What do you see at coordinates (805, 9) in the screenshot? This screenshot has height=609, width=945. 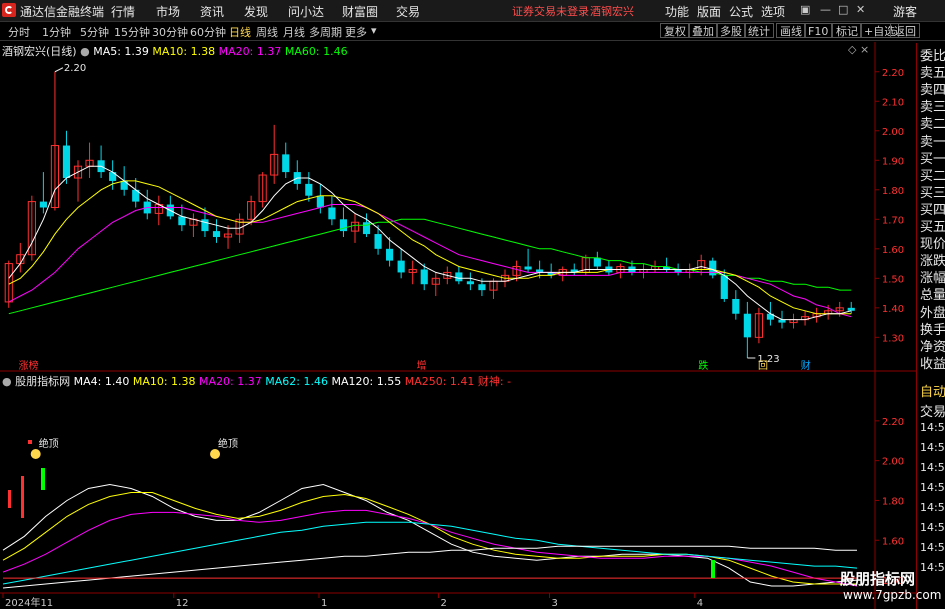 I see `skin-icon: ▣` at bounding box center [805, 9].